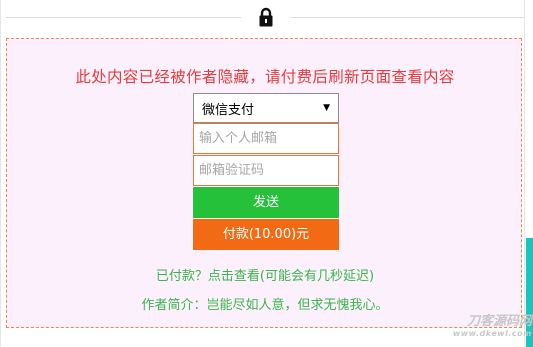  I want to click on send-code-button: 发送, so click(266, 202).